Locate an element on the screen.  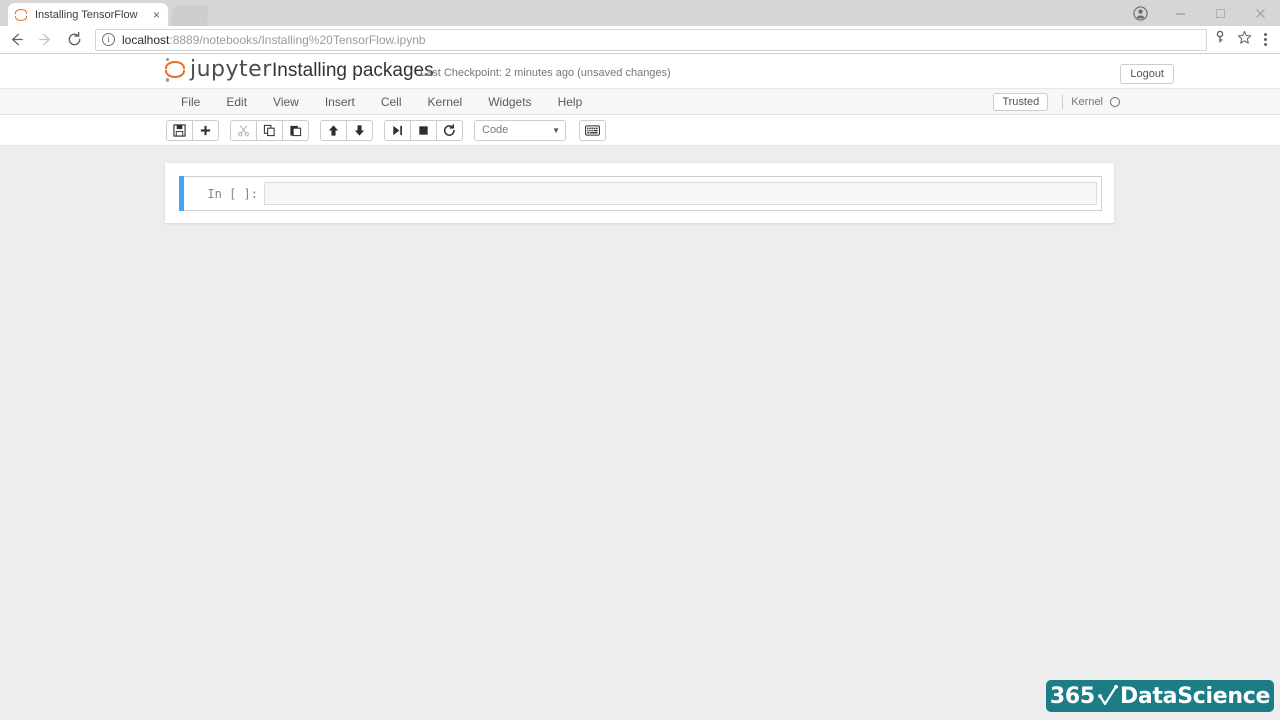
cell-prompt: In [ ]: is located at coordinates (232, 193).